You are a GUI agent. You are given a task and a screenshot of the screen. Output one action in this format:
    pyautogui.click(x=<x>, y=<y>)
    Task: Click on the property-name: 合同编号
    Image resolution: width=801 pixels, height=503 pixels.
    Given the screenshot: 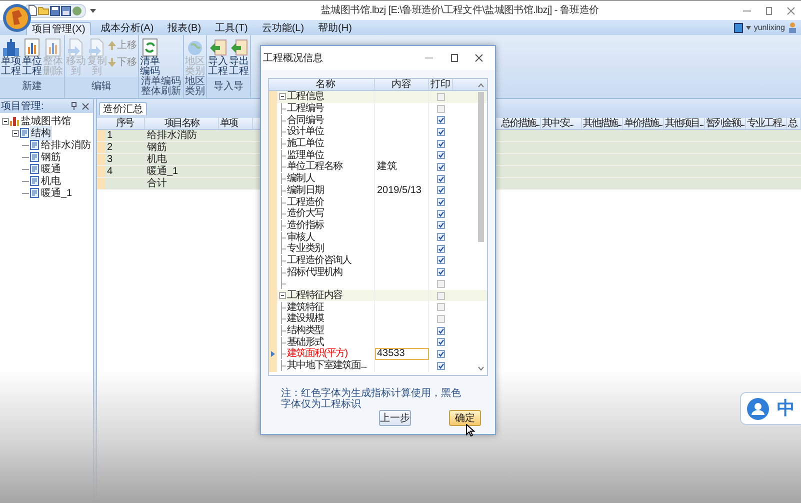 What is the action you would take?
    pyautogui.click(x=305, y=120)
    